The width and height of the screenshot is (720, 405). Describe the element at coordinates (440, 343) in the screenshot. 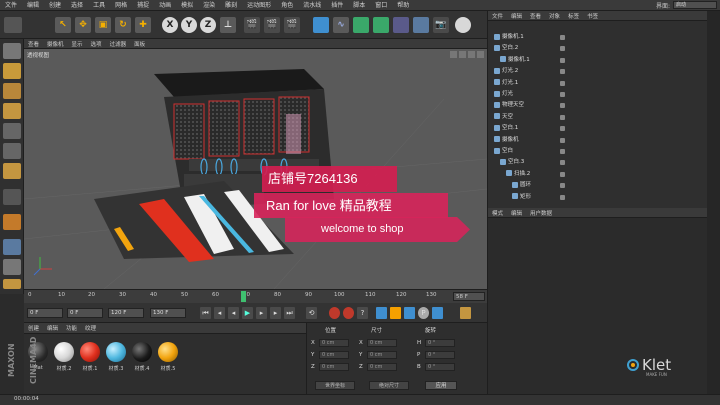

I see `rotation-h-field: 0 °` at that location.